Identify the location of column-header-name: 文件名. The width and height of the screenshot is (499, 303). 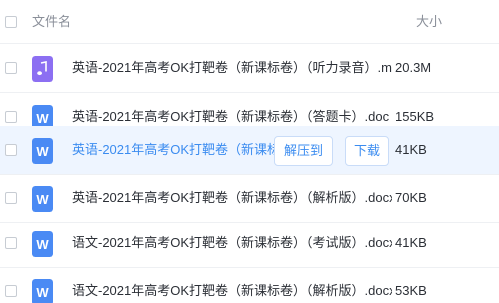
(51, 22).